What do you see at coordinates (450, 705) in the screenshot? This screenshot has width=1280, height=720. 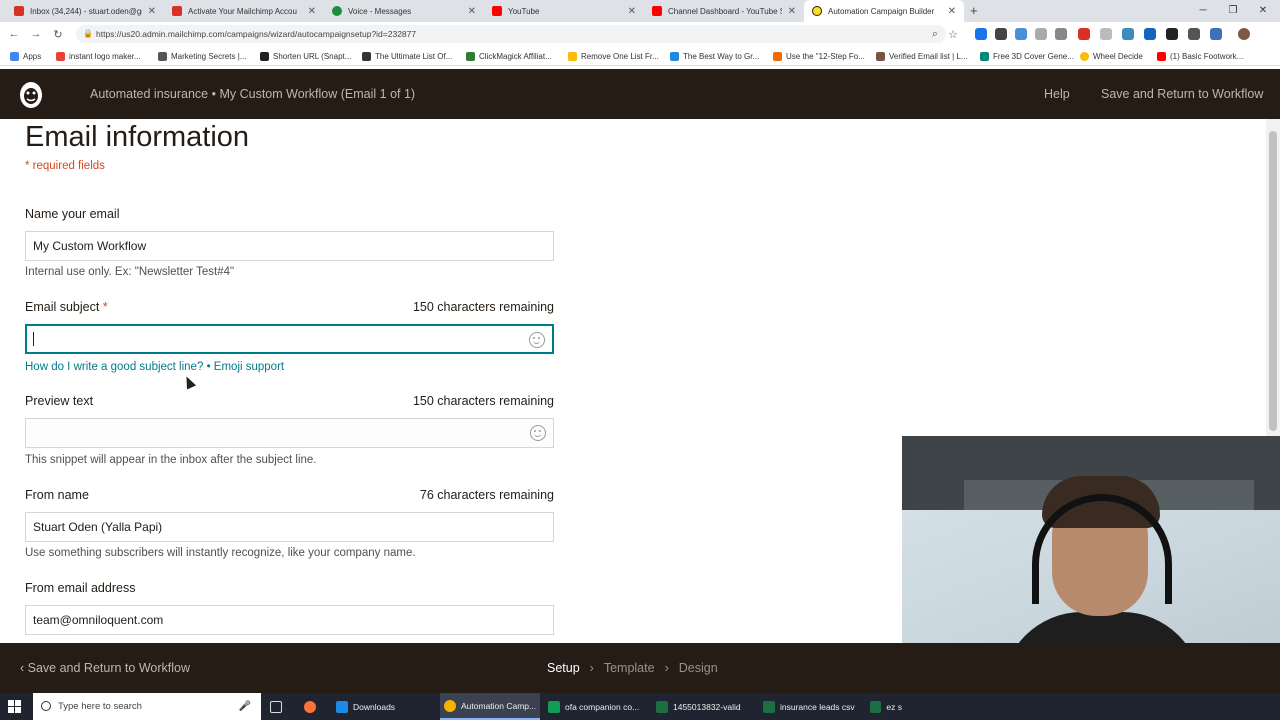 I see `chrome-icon` at bounding box center [450, 705].